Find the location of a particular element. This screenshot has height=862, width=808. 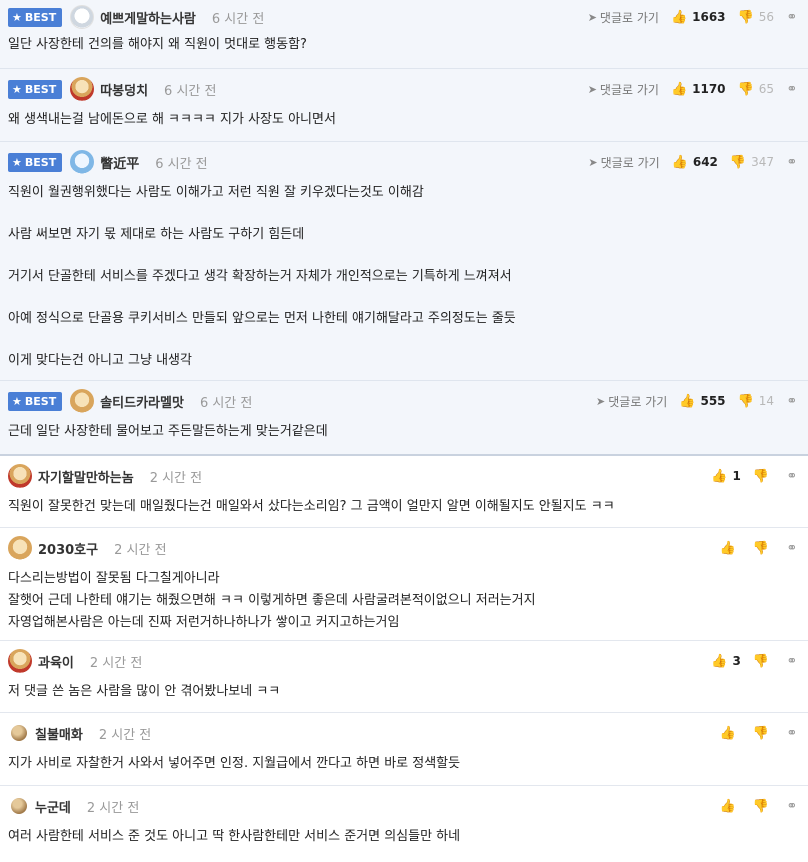

comment-actions: 👍 3 👎 ⚭ is located at coordinates (754, 661).